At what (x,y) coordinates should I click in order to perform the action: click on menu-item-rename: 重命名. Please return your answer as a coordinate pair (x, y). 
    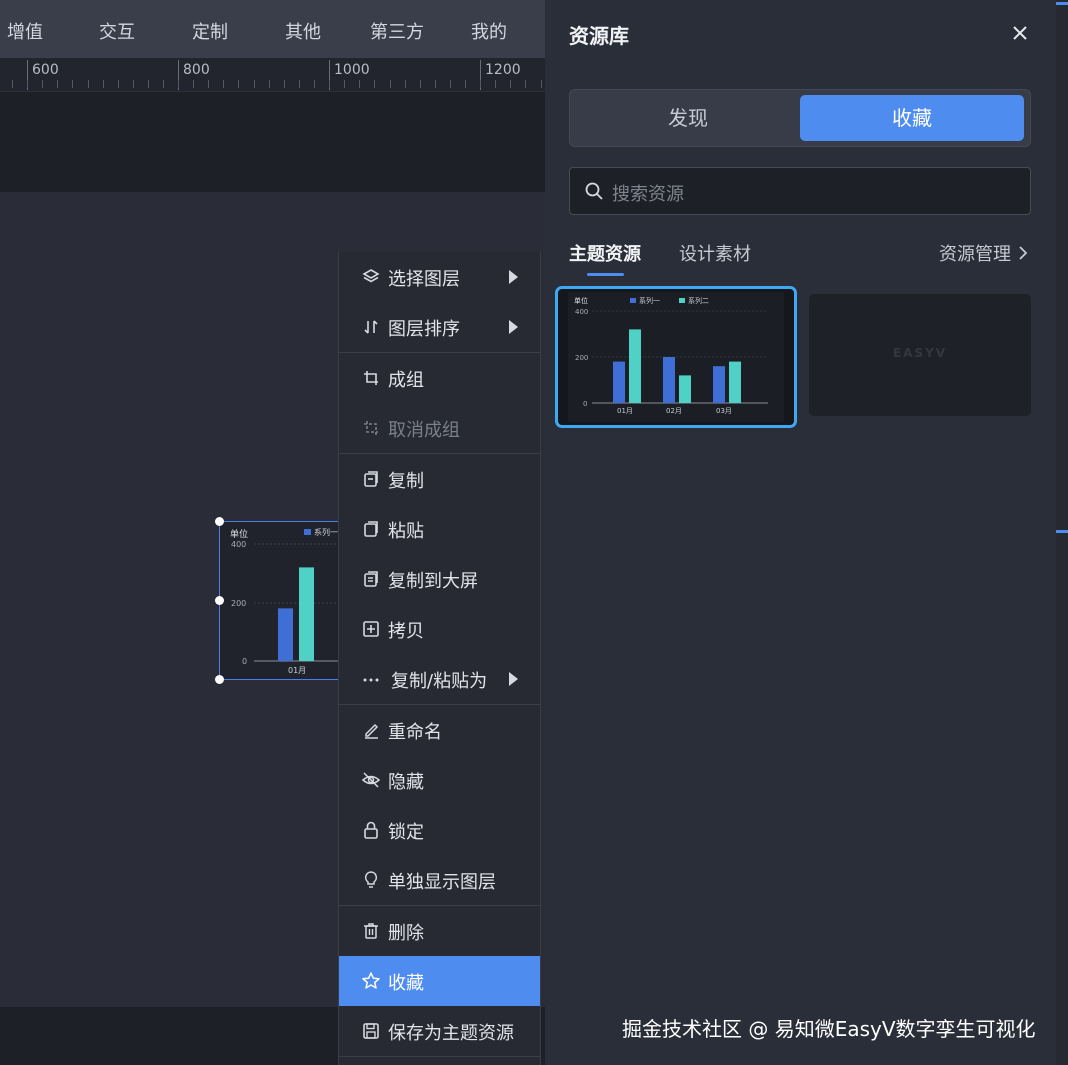
    Looking at the image, I should click on (439, 730).